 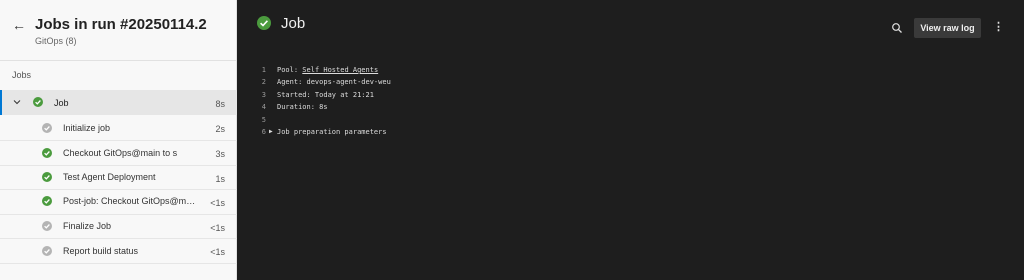 I want to click on log-text: Pool: Self Hosted Agents, so click(x=327, y=70).